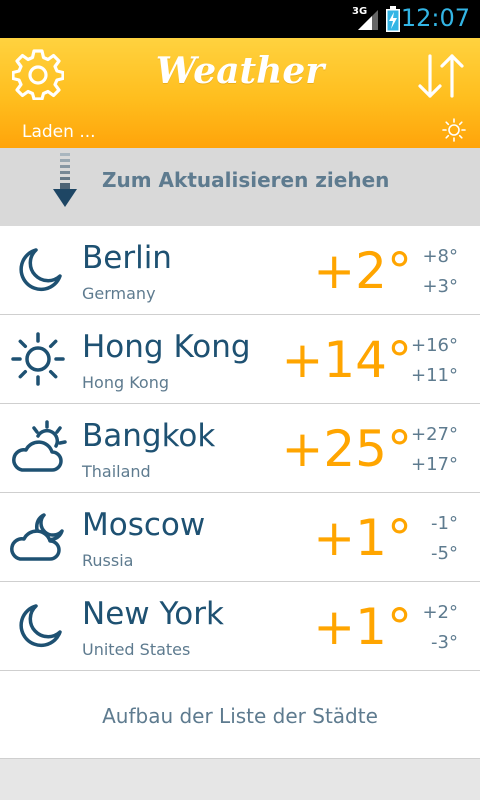 The height and width of the screenshot is (800, 480). Describe the element at coordinates (434, 434) in the screenshot. I see `high-temperature: +27°` at that location.